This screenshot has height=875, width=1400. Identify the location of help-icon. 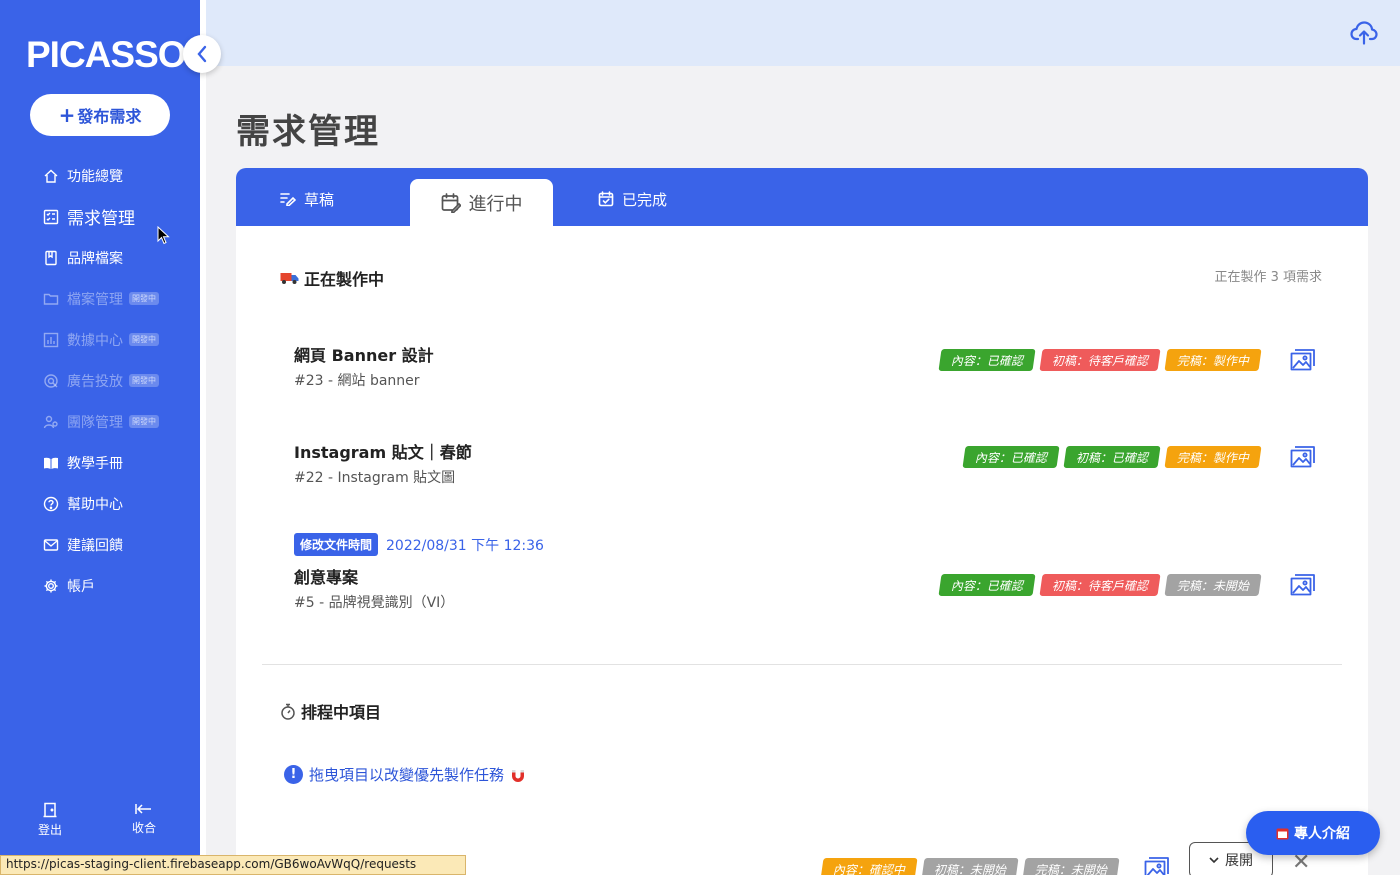
(50, 503).